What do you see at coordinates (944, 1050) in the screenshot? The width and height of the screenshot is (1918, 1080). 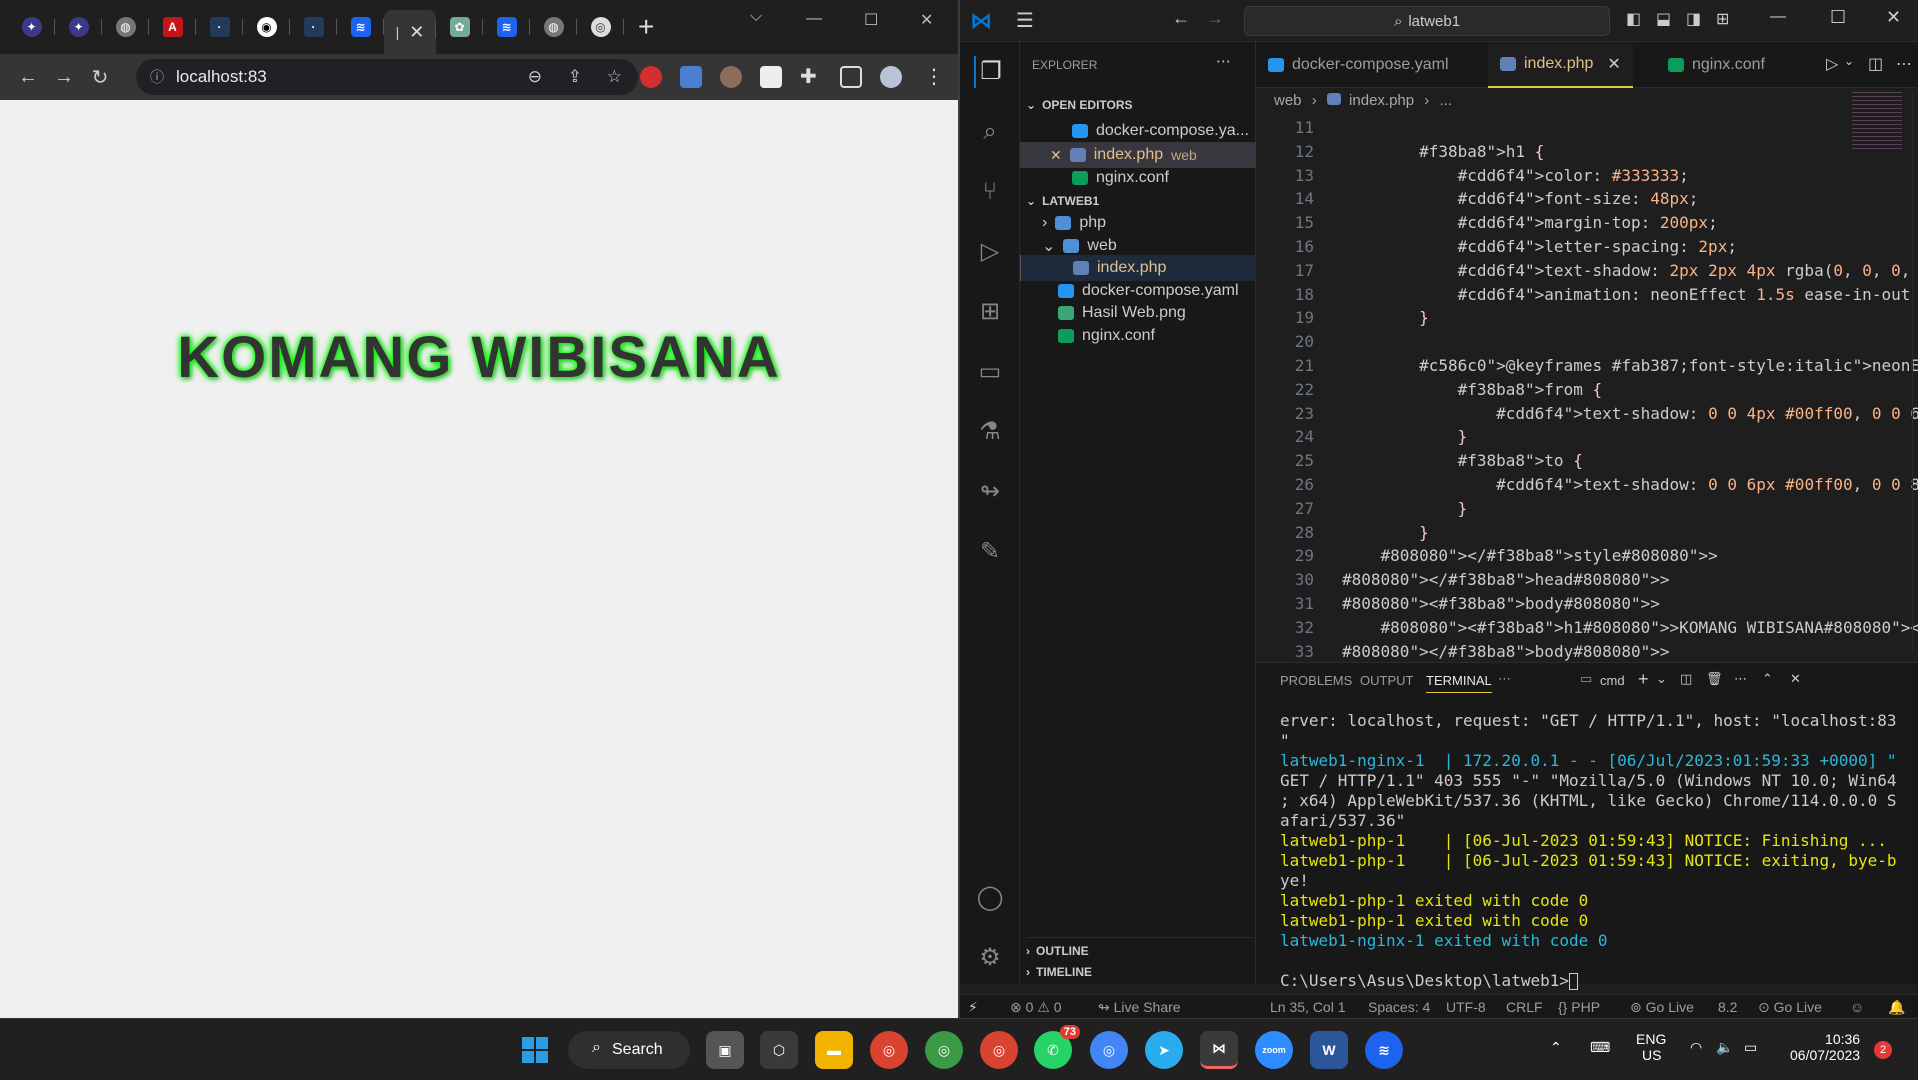 I see `chrome-profile-2-icon: ◎` at bounding box center [944, 1050].